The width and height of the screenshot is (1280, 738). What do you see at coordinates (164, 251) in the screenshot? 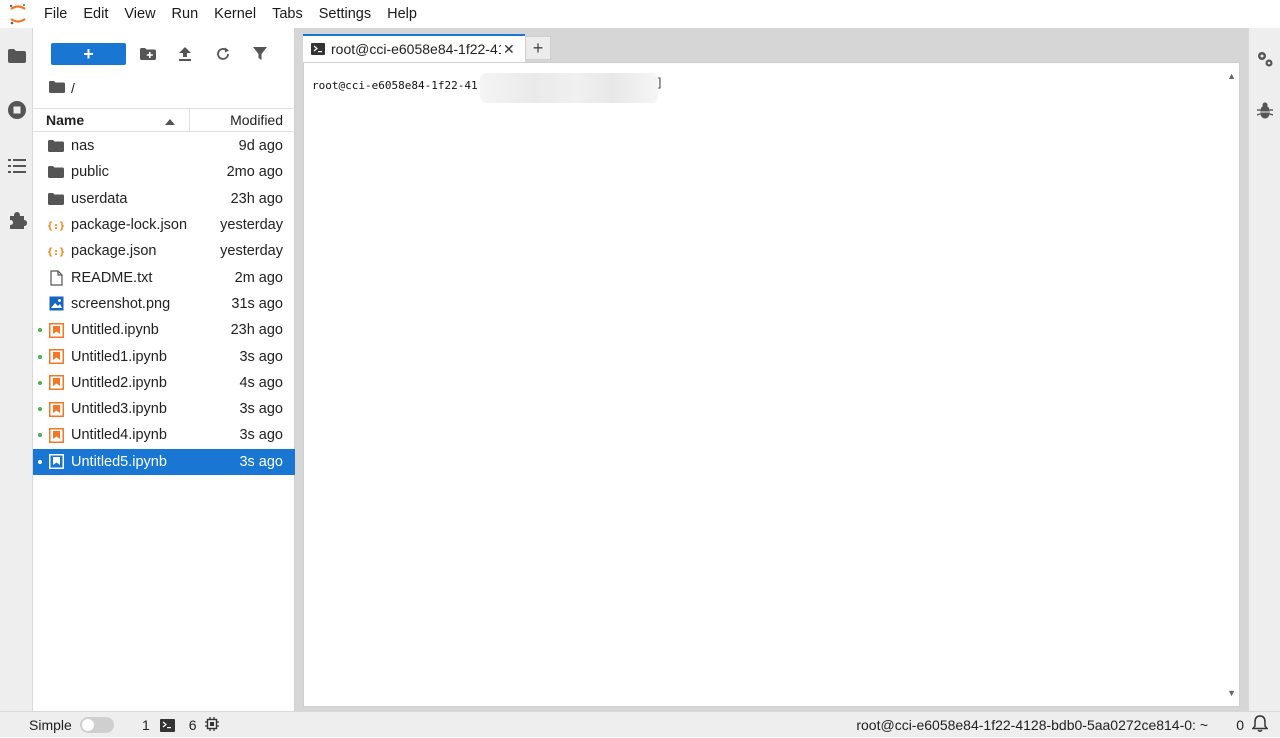
I see `file-row-package-json: {:} package.json yesterday` at bounding box center [164, 251].